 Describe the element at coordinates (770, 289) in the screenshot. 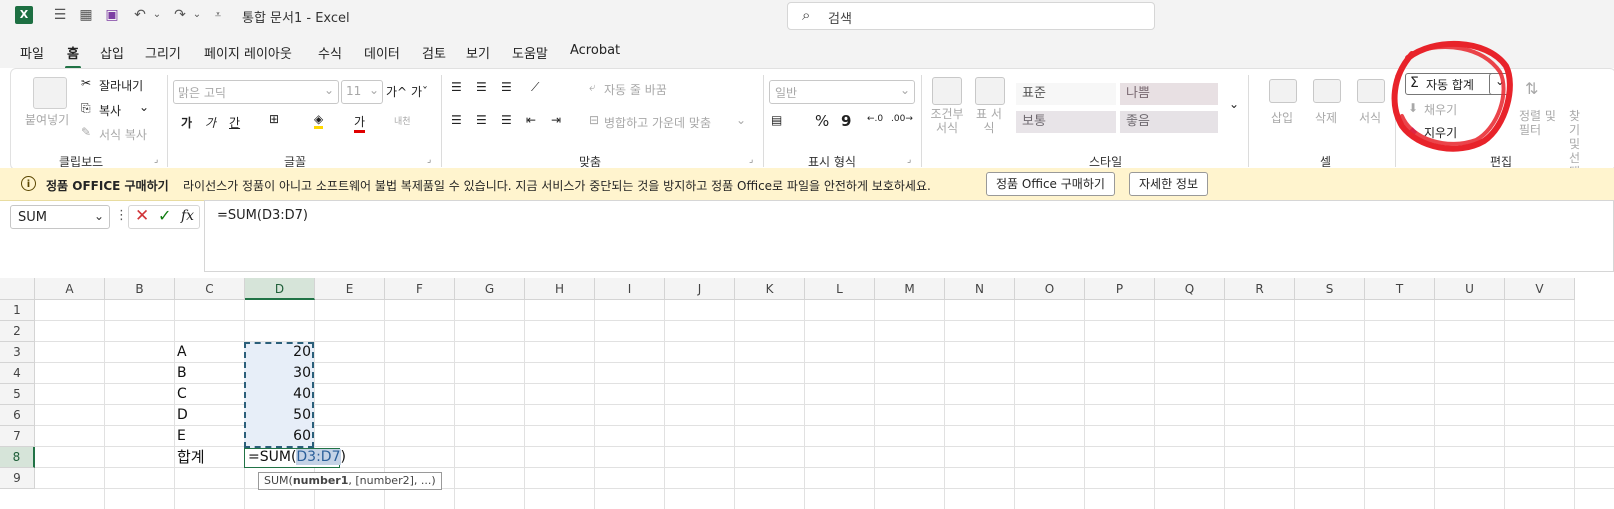

I see `column-header: K` at that location.